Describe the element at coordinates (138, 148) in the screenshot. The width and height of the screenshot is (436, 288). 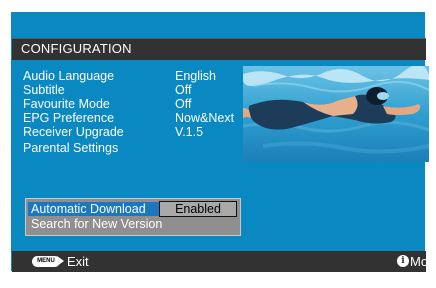
I see `setting-parental-settings: Parental Settings` at that location.